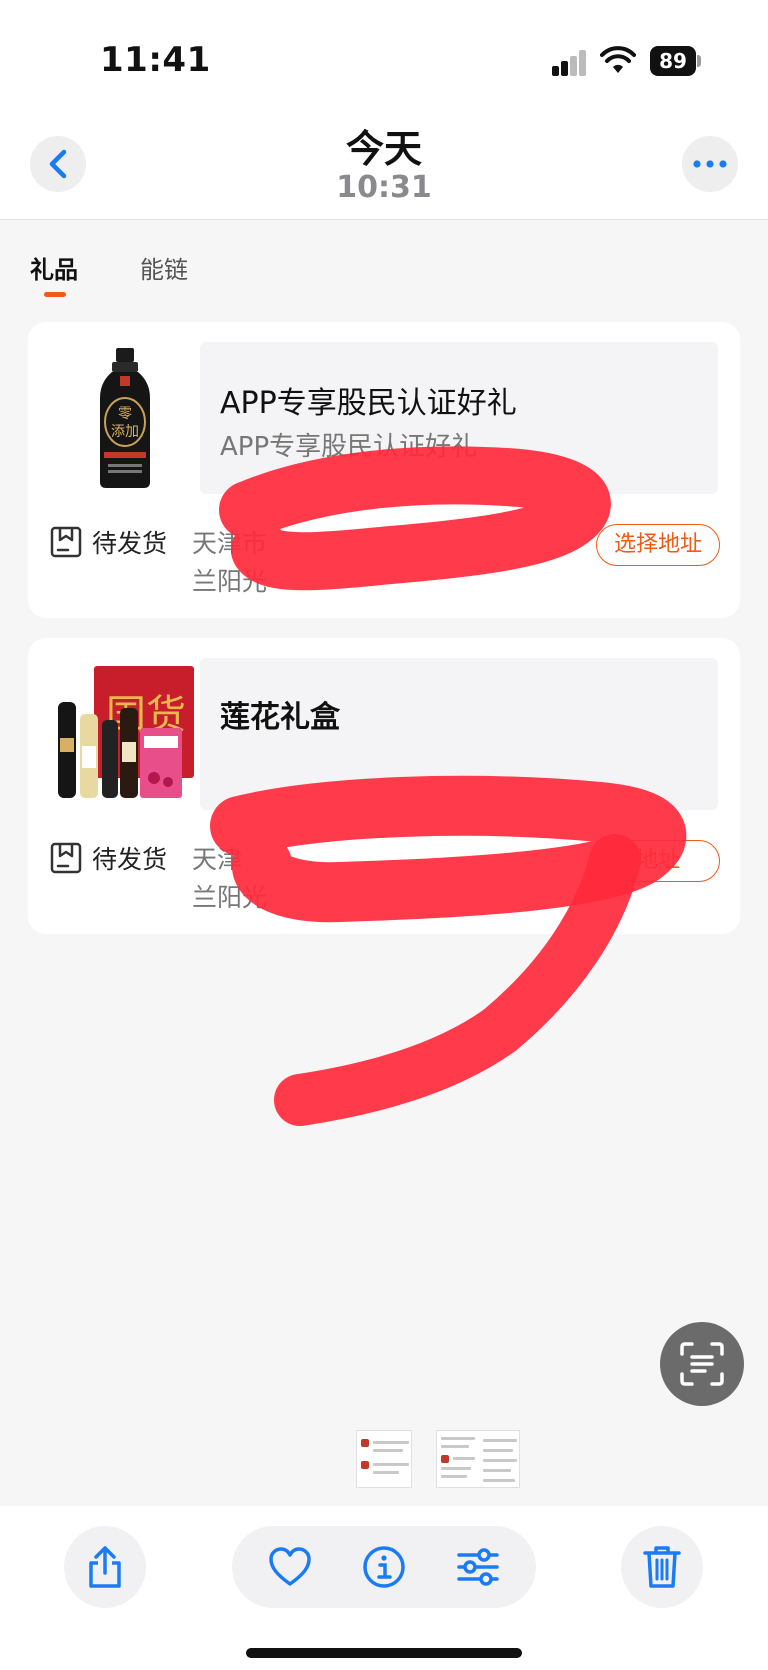 The width and height of the screenshot is (768, 1670). What do you see at coordinates (368, 403) in the screenshot?
I see `product-title: APP专享股民认证好礼` at bounding box center [368, 403].